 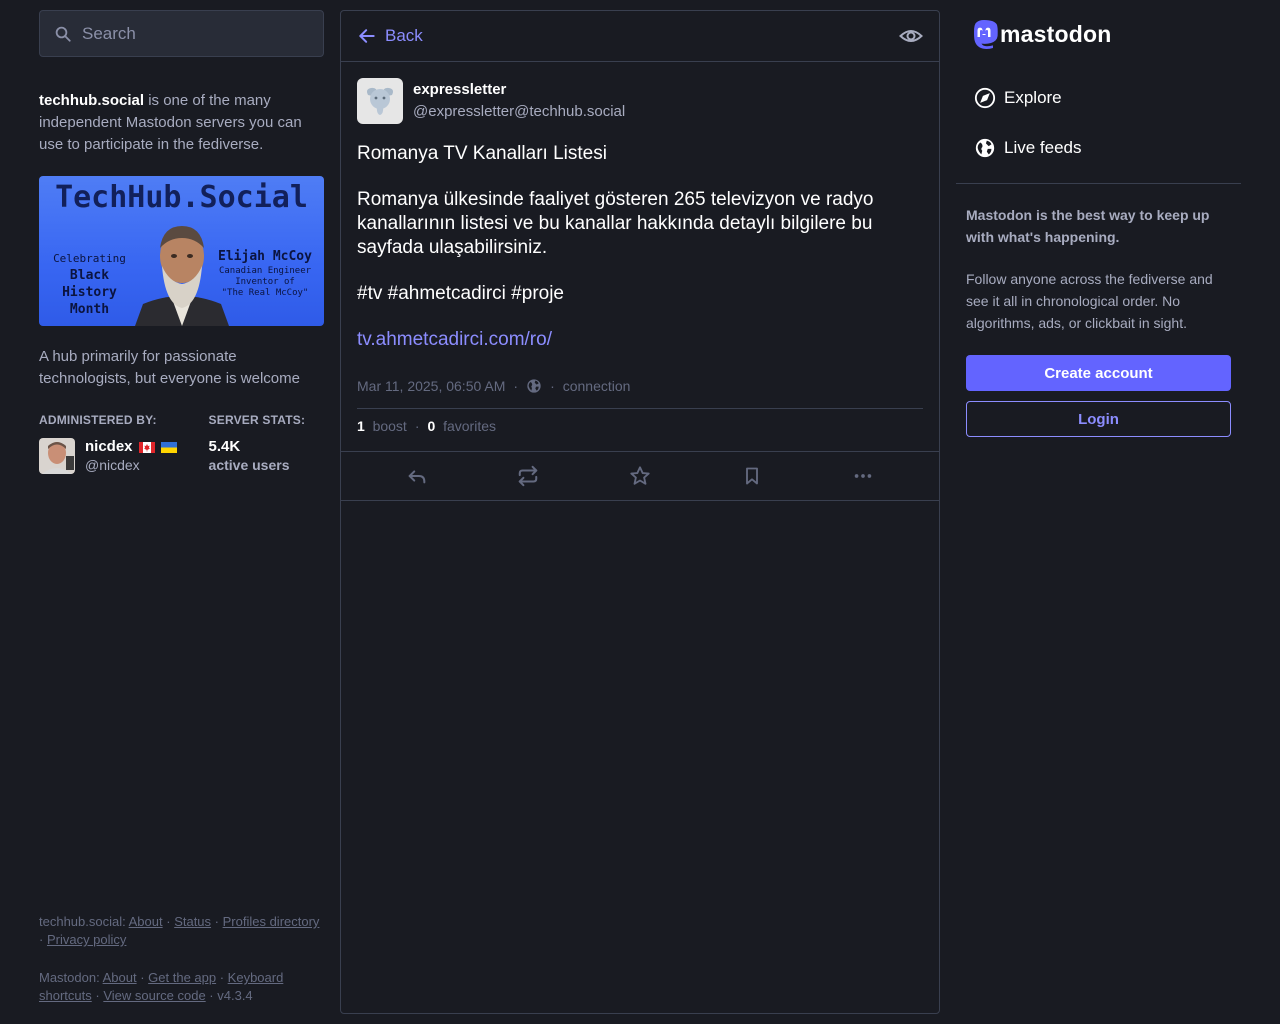 I want to click on administered-by: ADMINISTERED BY: nicdex @nicdex, so click(x=108, y=443).